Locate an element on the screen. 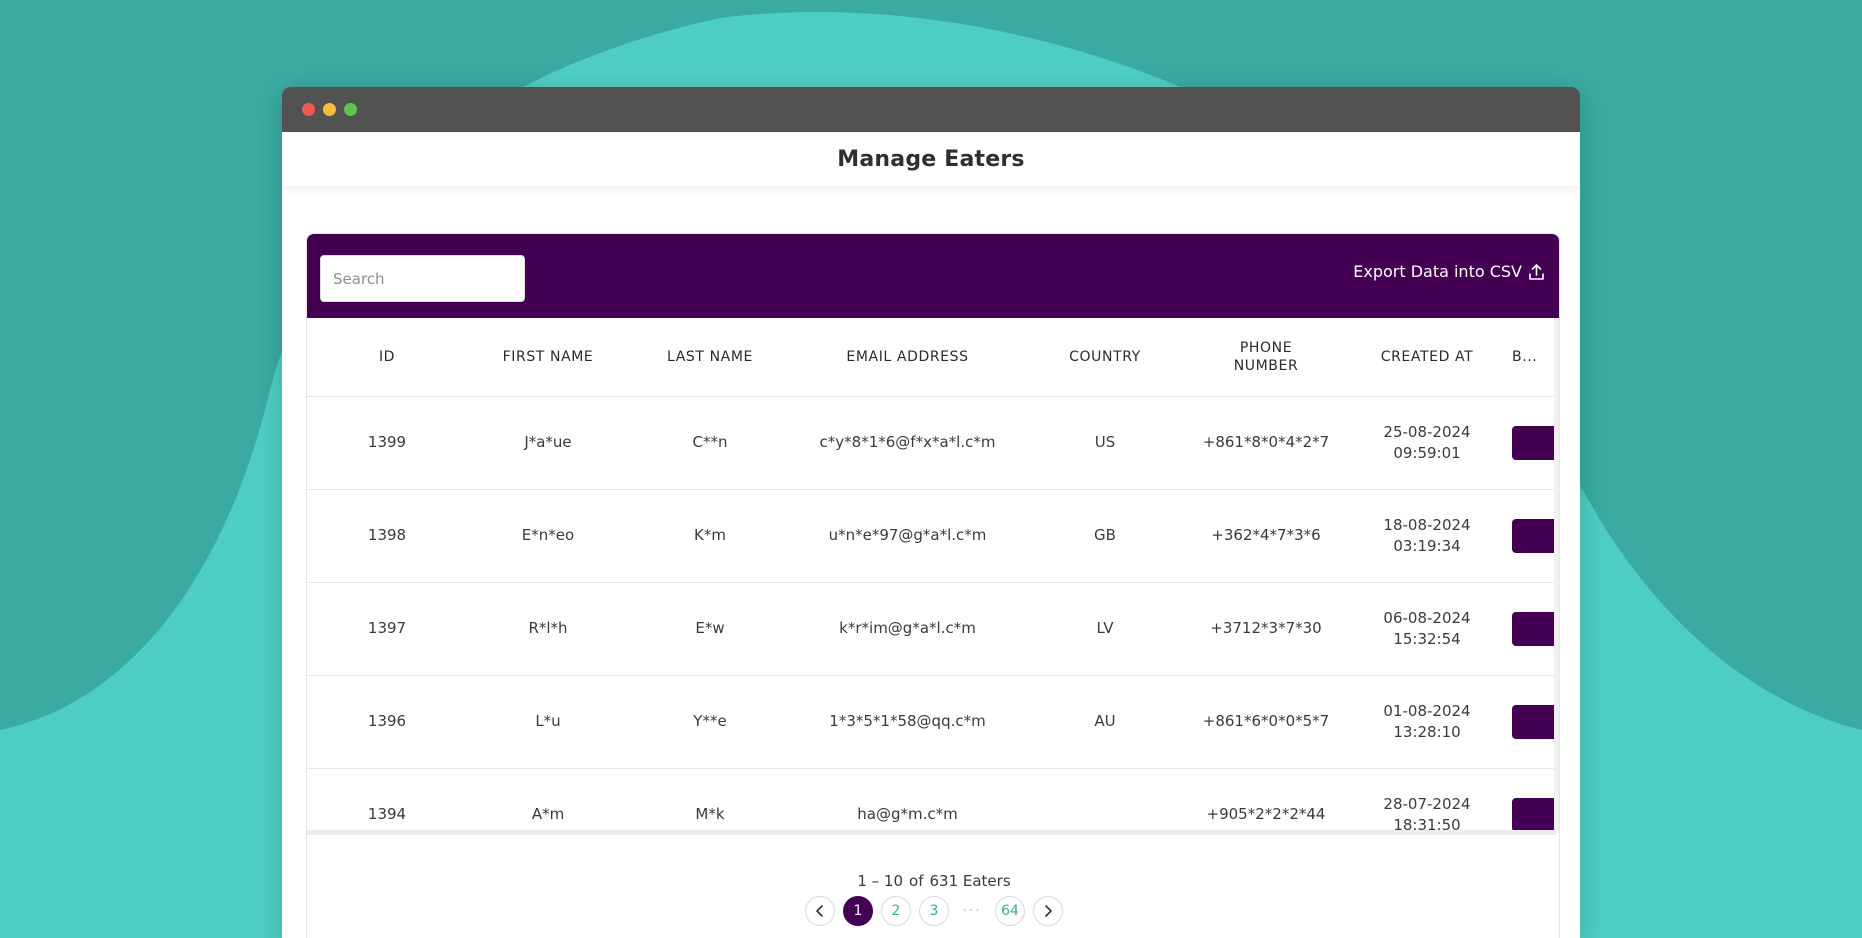 This screenshot has width=1862, height=938. export-csv-button: Export Data into CSV is located at coordinates (1449, 271).